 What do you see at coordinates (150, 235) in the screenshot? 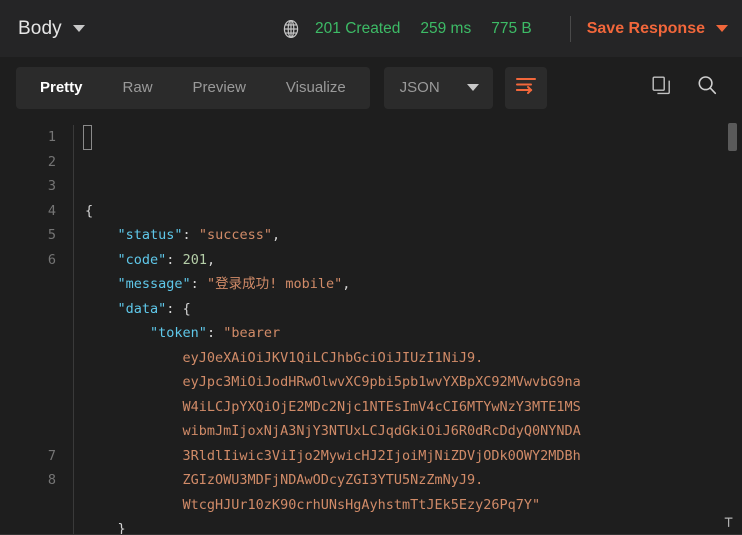
I see `code-token: "status"` at bounding box center [150, 235].